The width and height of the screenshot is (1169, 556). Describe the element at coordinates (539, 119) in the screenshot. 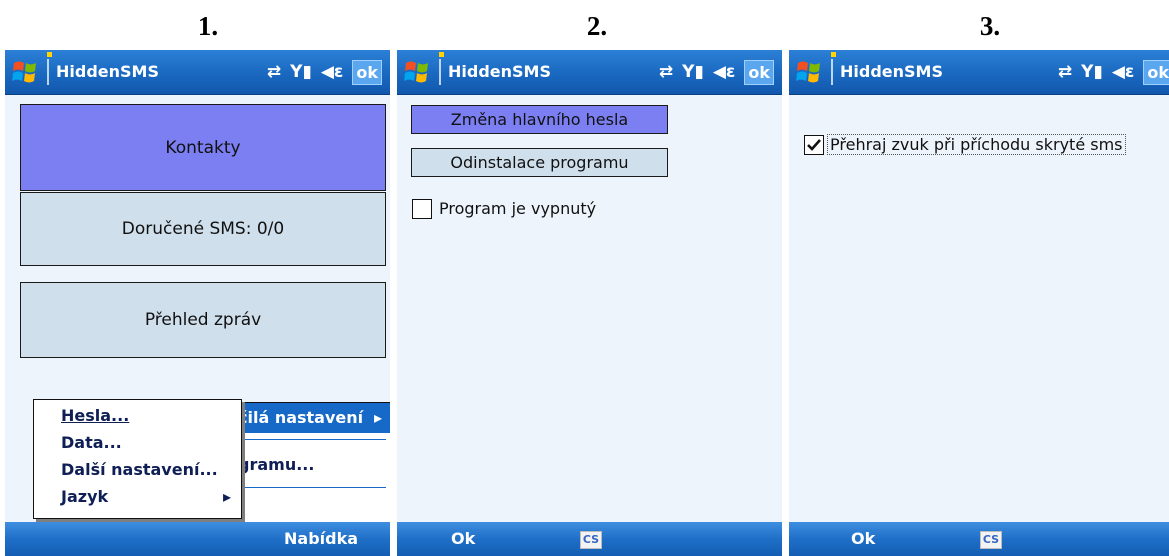

I see `change-master-password-button: Změna hlavního hesla` at that location.